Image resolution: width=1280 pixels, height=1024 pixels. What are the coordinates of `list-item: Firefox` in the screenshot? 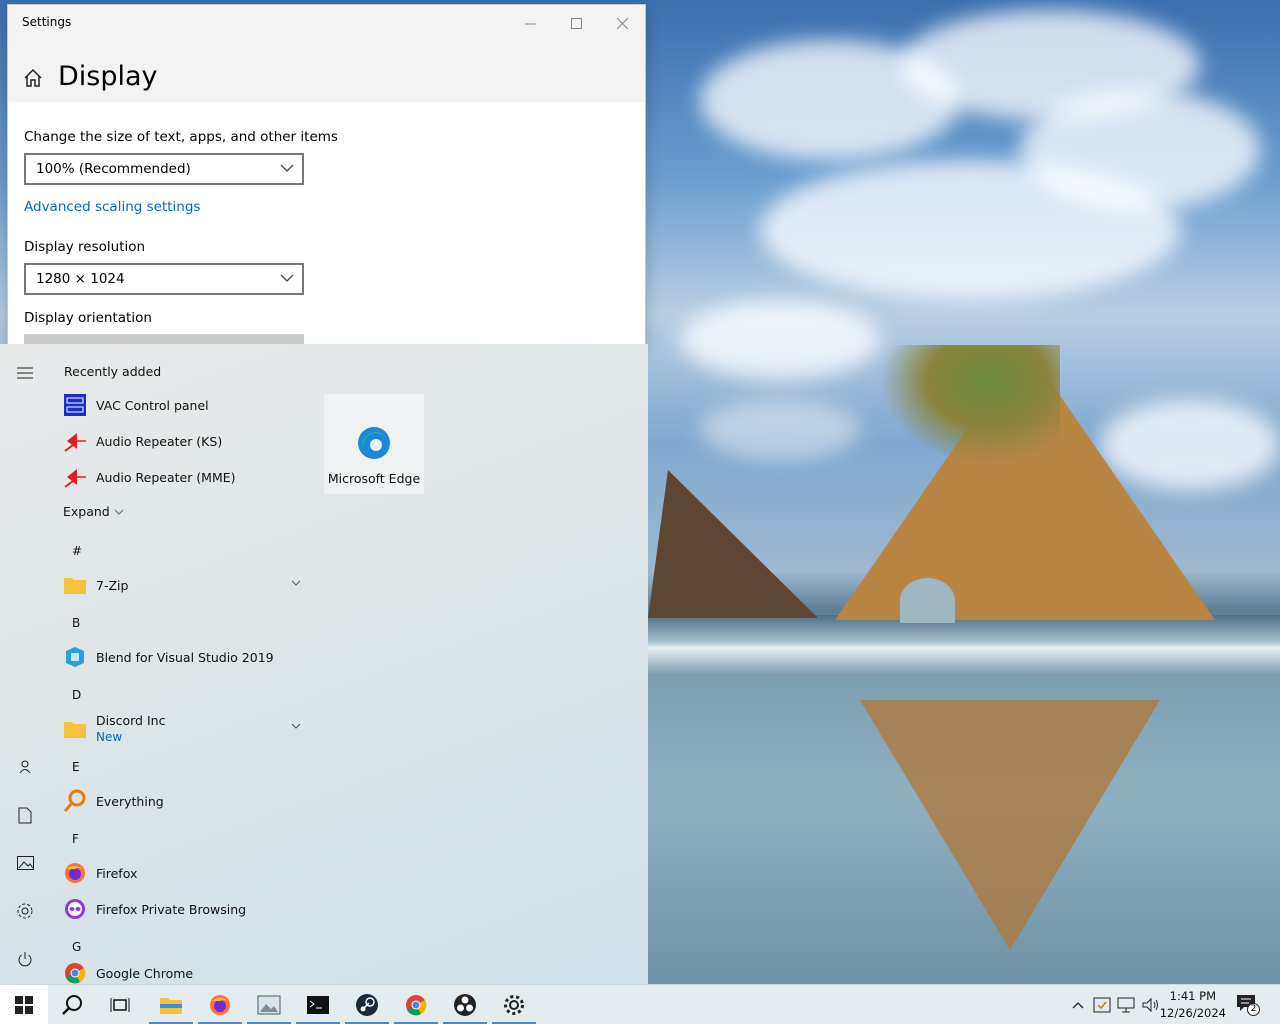 It's located at (182, 873).